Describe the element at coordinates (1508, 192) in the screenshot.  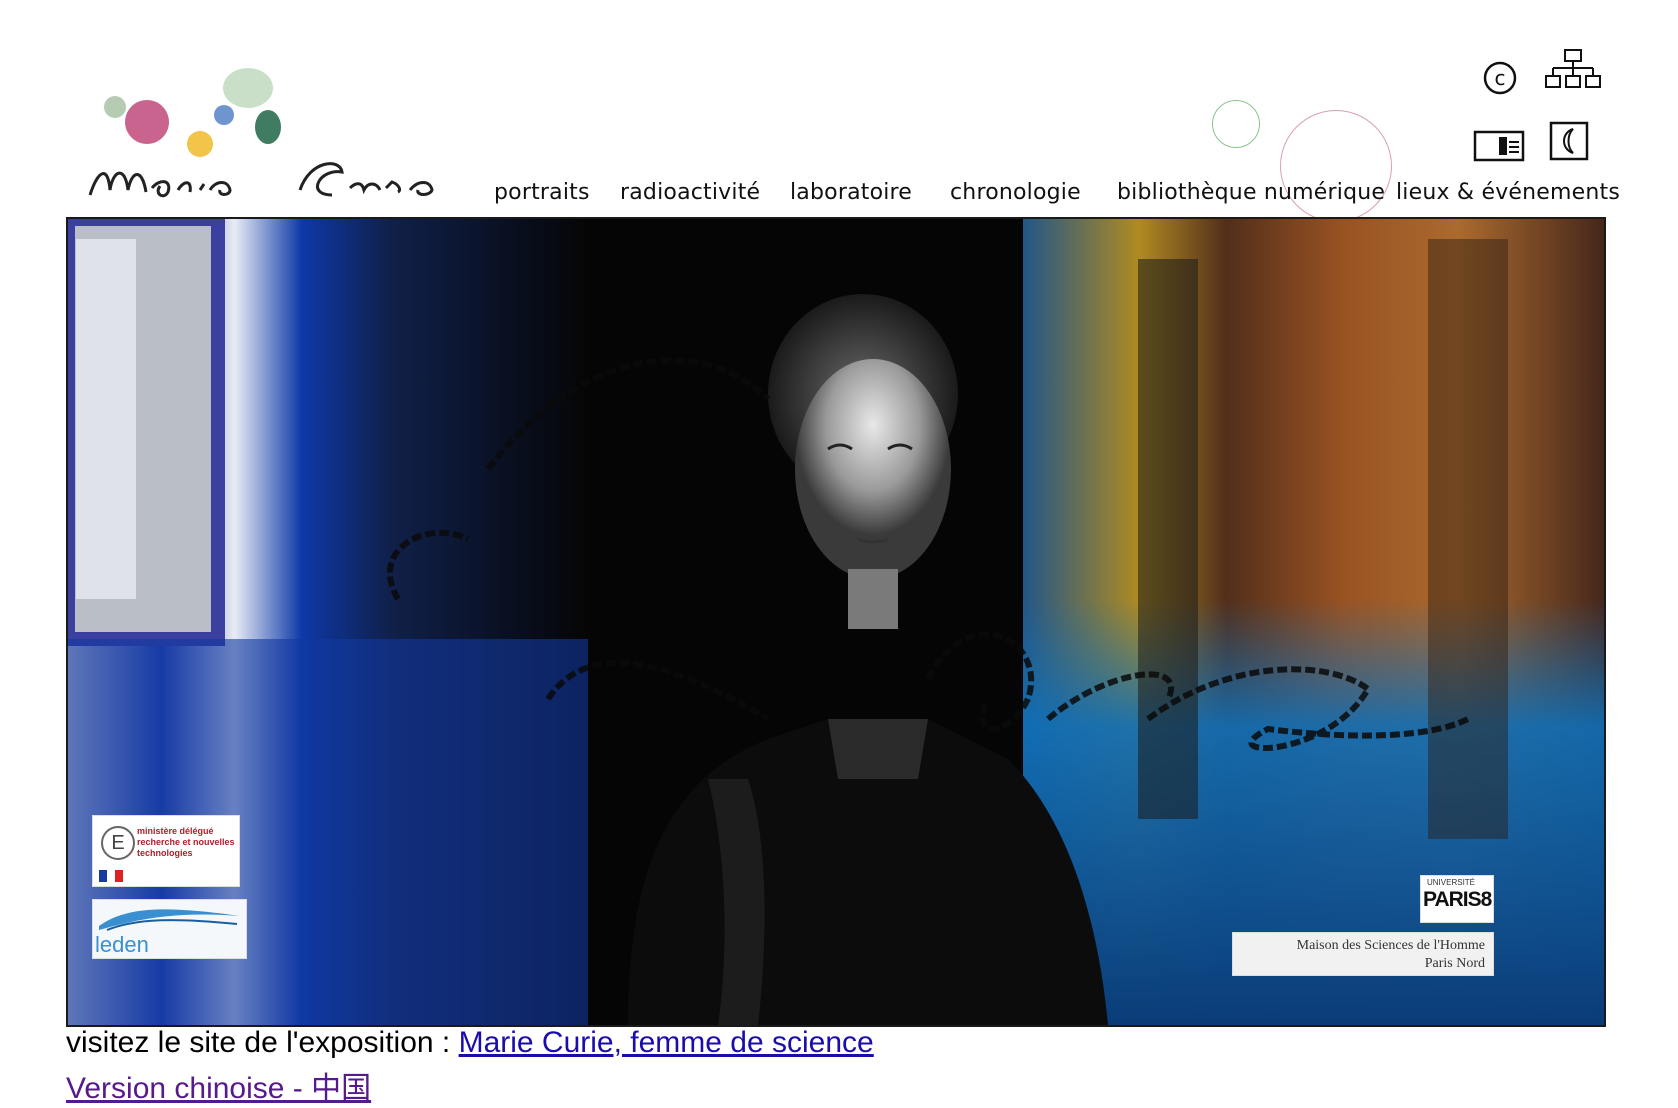
I see `nav-item-lieux-evenements: lieux & événements` at that location.